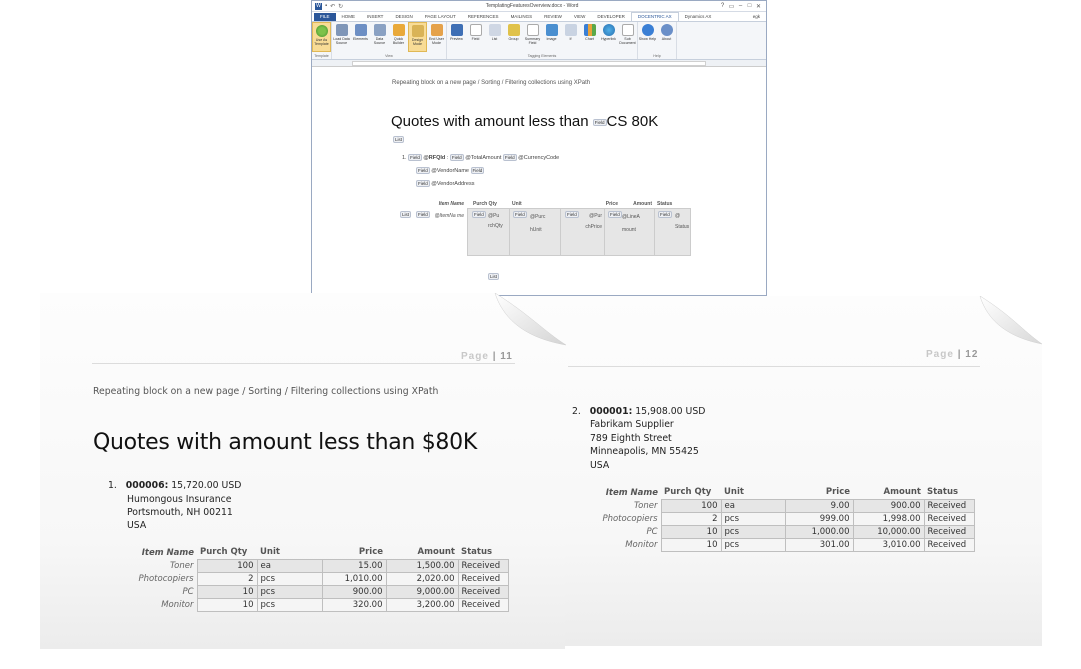 The image size is (1081, 669). Describe the element at coordinates (422, 591) in the screenshot. I see `cell-amount: 9,000.00` at that location.